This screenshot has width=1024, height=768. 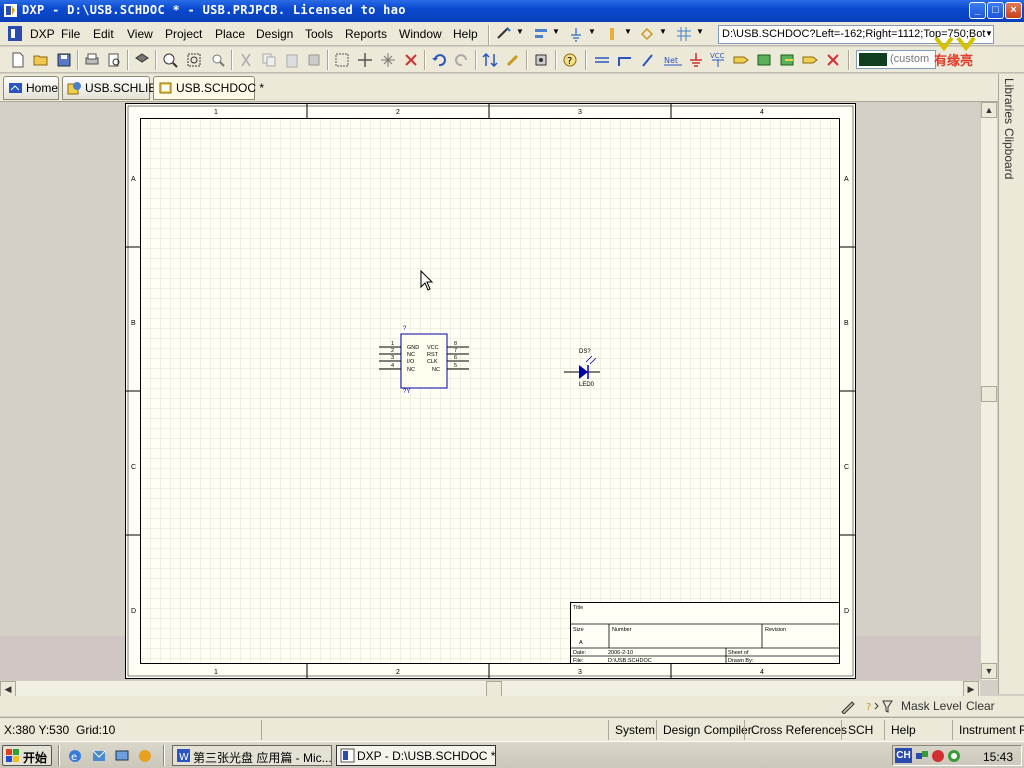 What do you see at coordinates (902, 730) in the screenshot?
I see `status-help-button: Help` at bounding box center [902, 730].